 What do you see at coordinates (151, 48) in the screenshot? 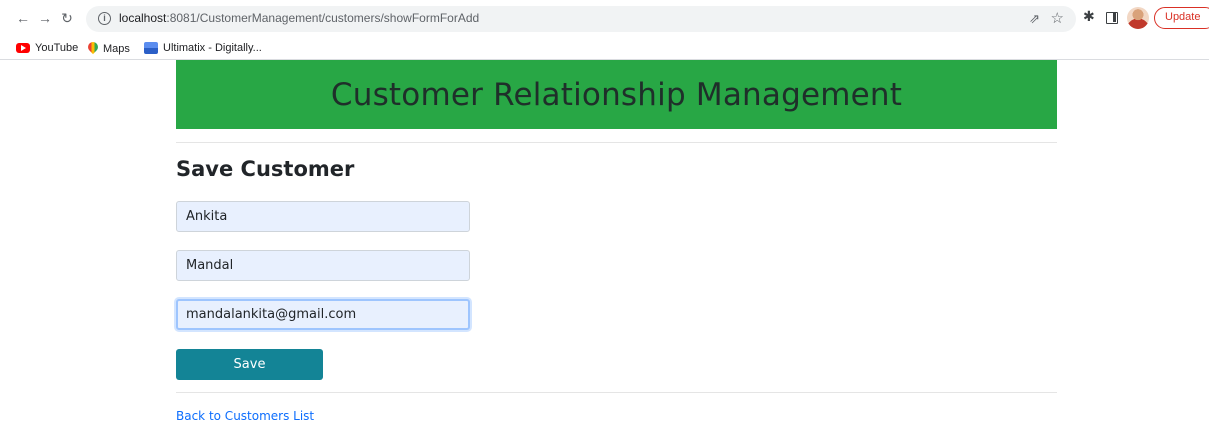
I see `ultimatix-icon` at bounding box center [151, 48].